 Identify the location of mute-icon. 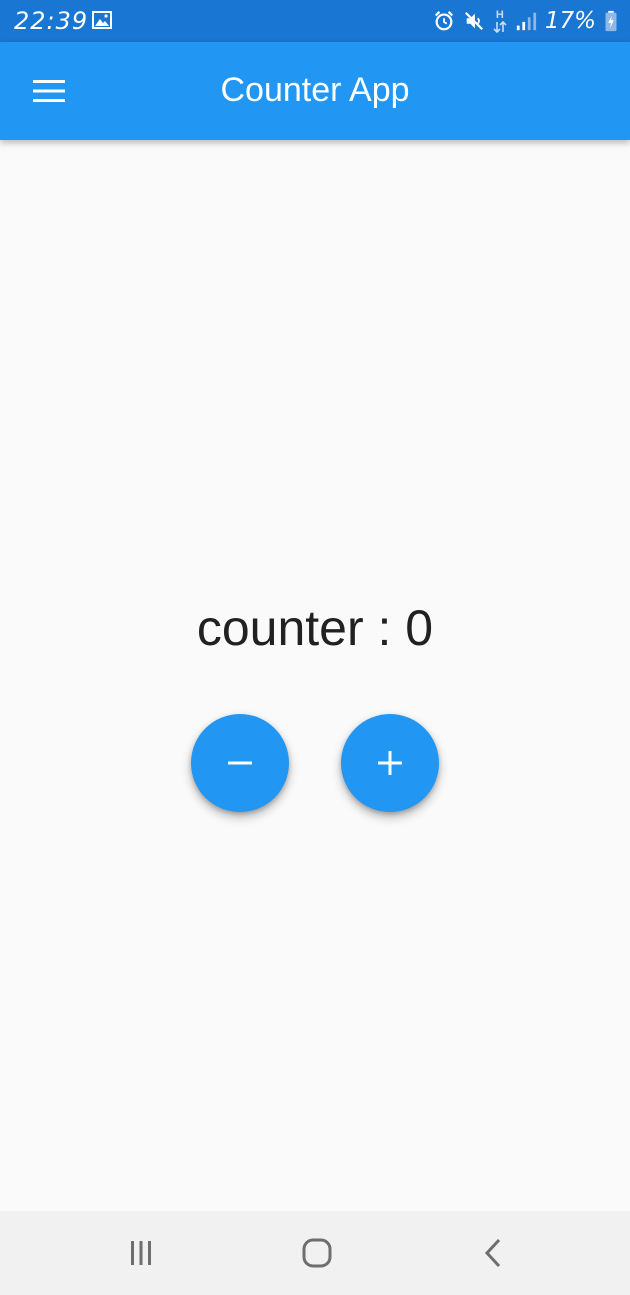
(473, 21).